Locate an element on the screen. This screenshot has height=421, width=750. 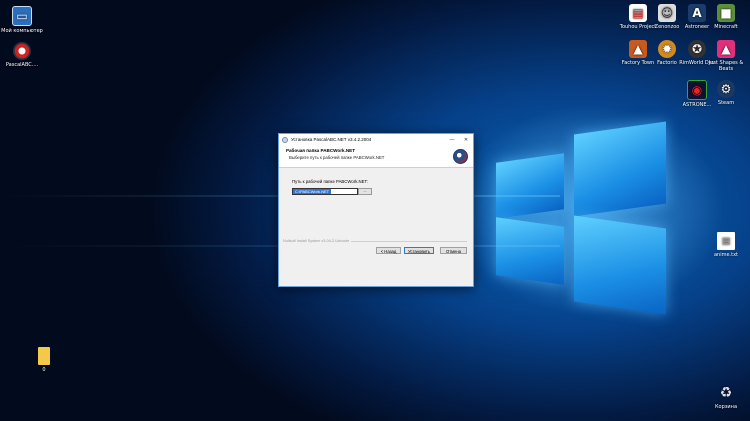
desktop-icon-computer: ▭ Мой компьютер is located at coordinates (22, 20).